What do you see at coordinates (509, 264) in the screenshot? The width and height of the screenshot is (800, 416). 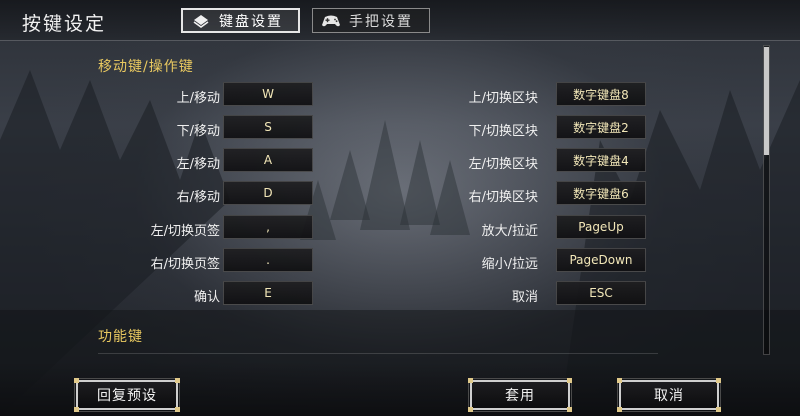 I see `binding-label-zoom-out: 缩小/拉远` at bounding box center [509, 264].